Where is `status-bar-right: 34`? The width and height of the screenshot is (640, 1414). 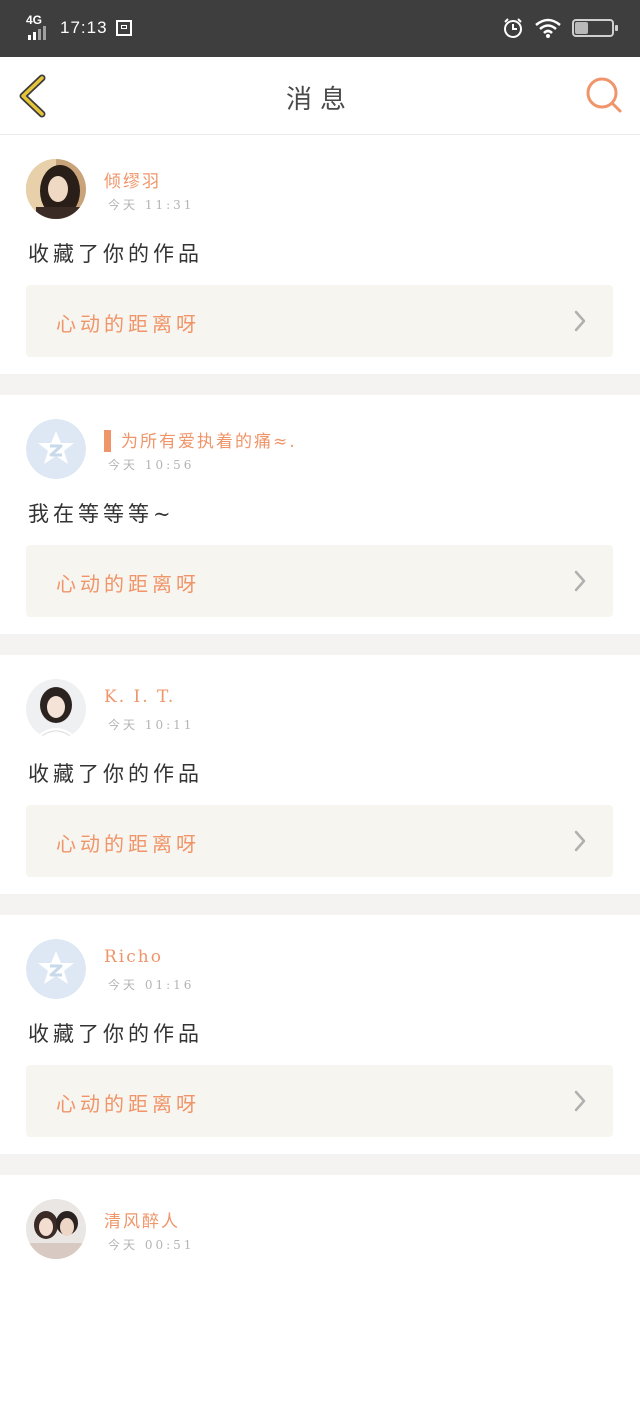 status-bar-right: 34 is located at coordinates (560, 28).